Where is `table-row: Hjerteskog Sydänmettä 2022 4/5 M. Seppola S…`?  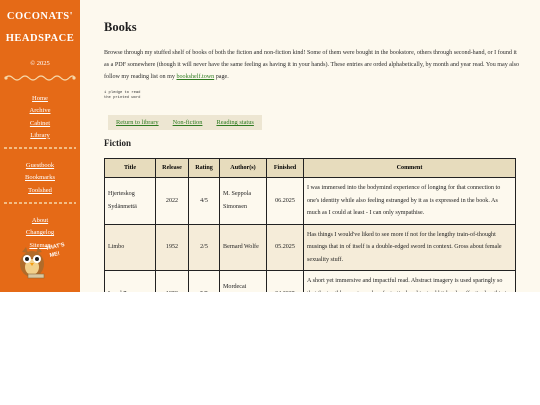
table-row: Hjerteskog Sydänmettä 2022 4/5 M. Seppola S… is located at coordinates (310, 201).